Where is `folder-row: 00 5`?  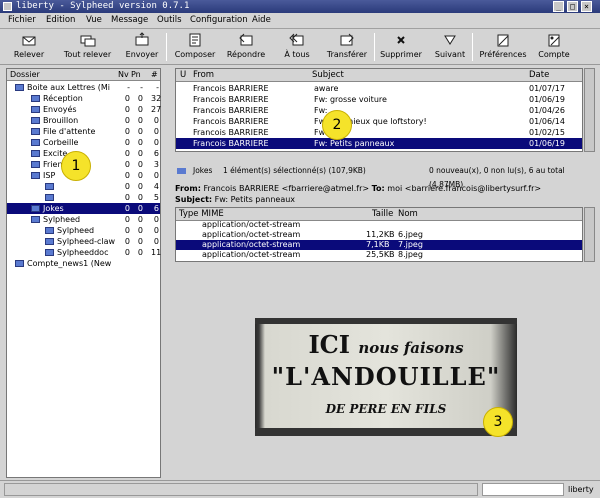
folder-row: 00 5 is located at coordinates (83, 197).